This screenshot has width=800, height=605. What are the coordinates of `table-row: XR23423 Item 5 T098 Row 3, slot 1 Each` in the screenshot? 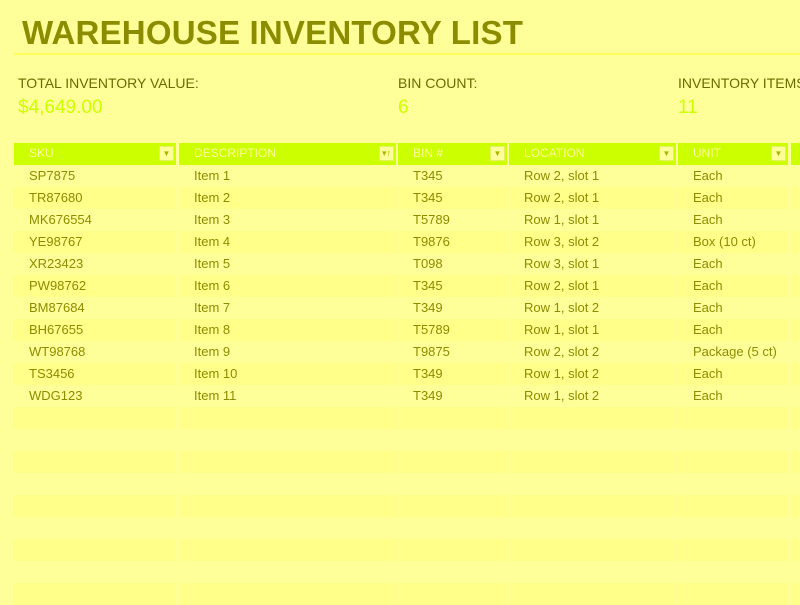 It's located at (407, 264).